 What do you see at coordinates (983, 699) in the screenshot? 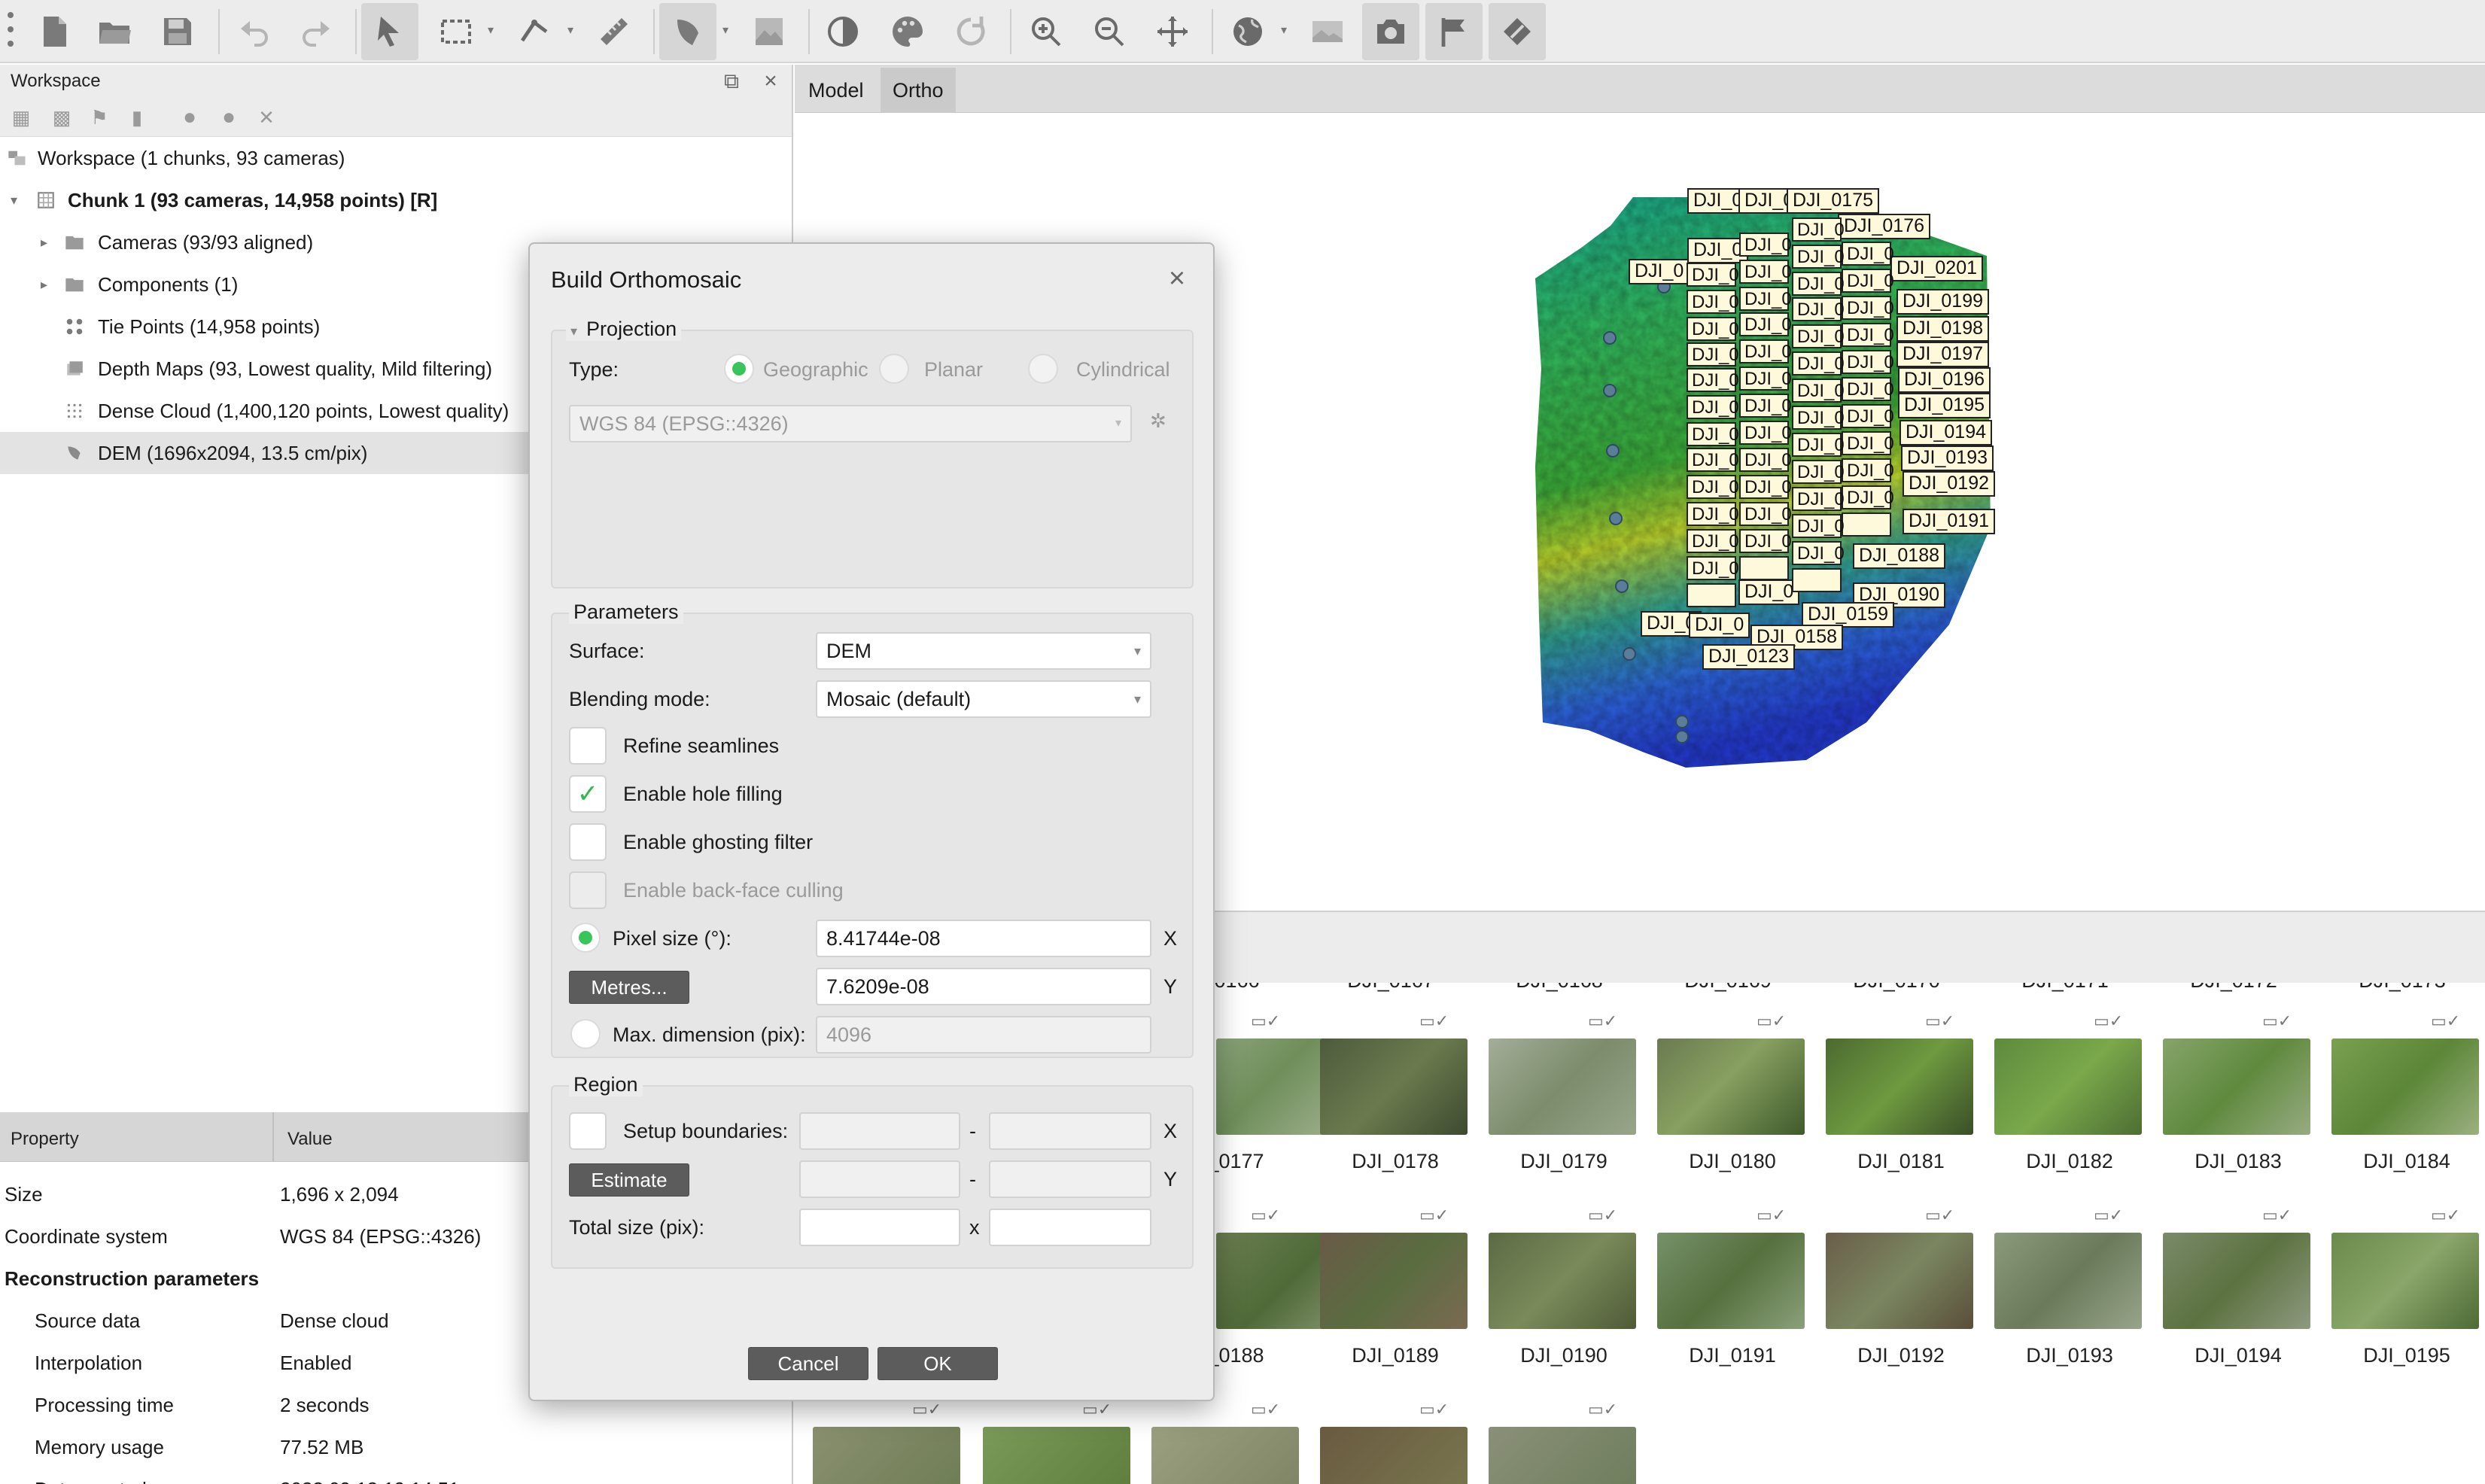
I see `blending-select: Mosaic (default) ▾` at bounding box center [983, 699].